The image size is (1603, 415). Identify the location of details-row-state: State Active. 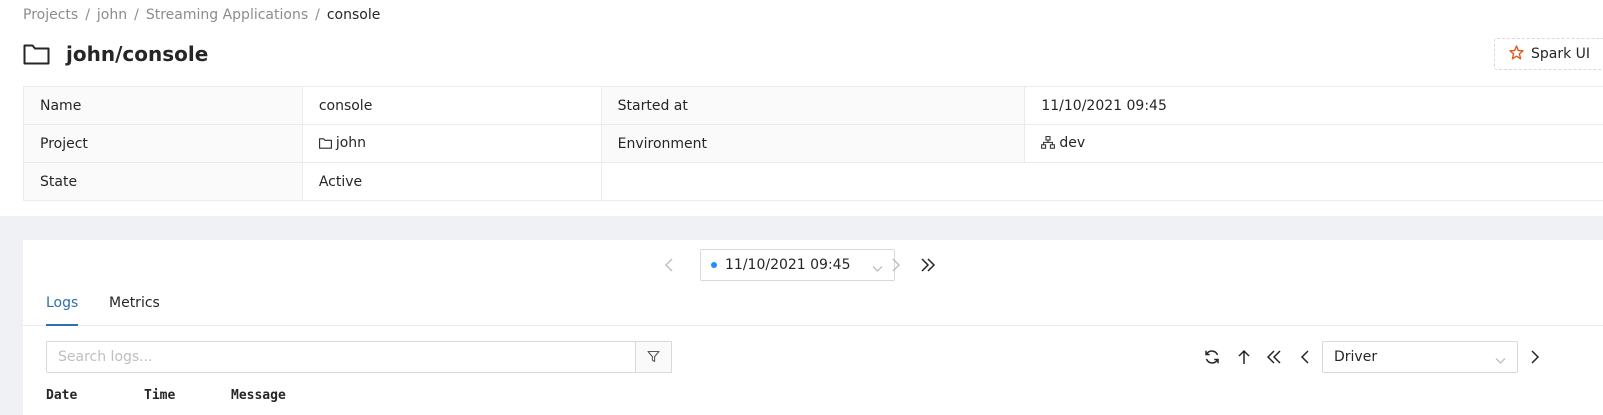
(813, 181).